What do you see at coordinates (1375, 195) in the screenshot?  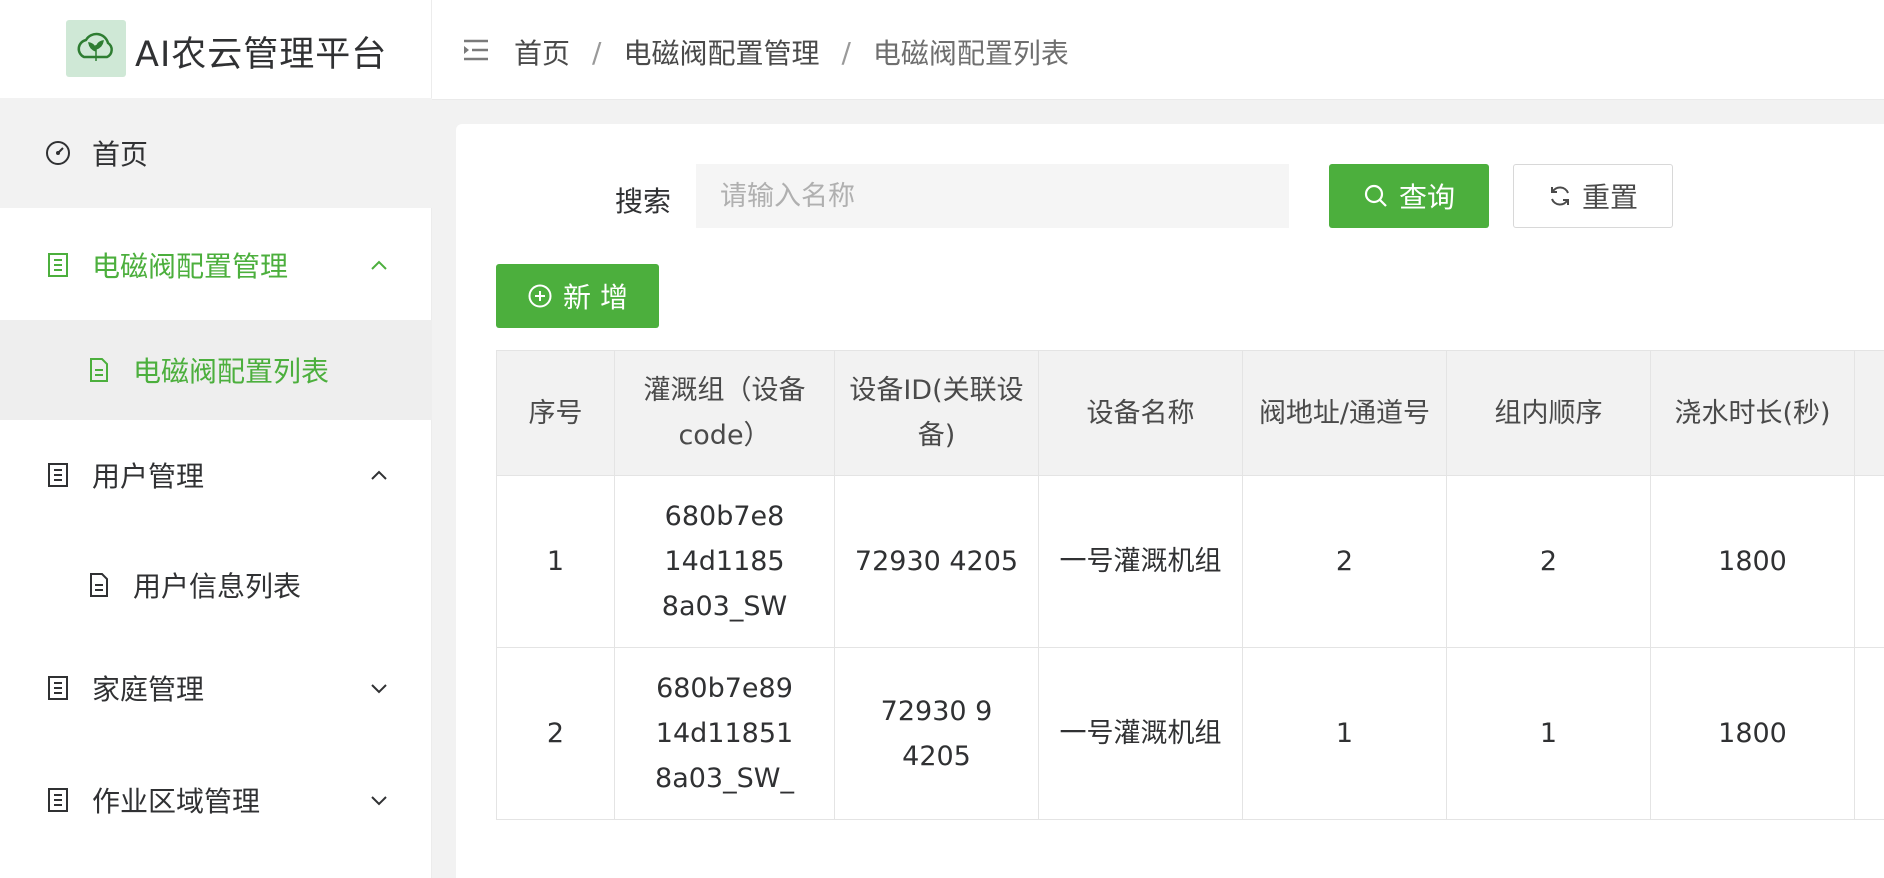 I see `search-icon` at bounding box center [1375, 195].